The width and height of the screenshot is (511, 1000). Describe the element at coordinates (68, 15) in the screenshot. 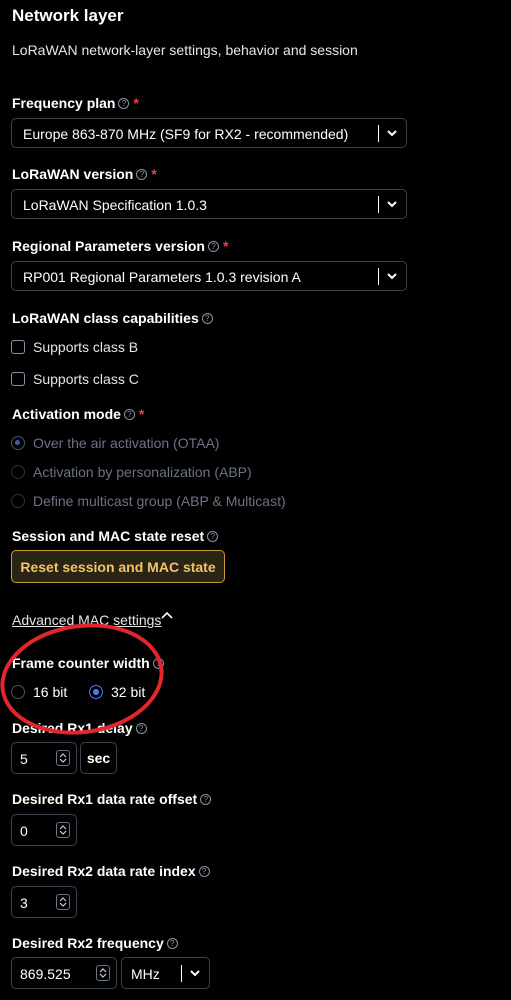

I see `page-title: Network layer` at that location.